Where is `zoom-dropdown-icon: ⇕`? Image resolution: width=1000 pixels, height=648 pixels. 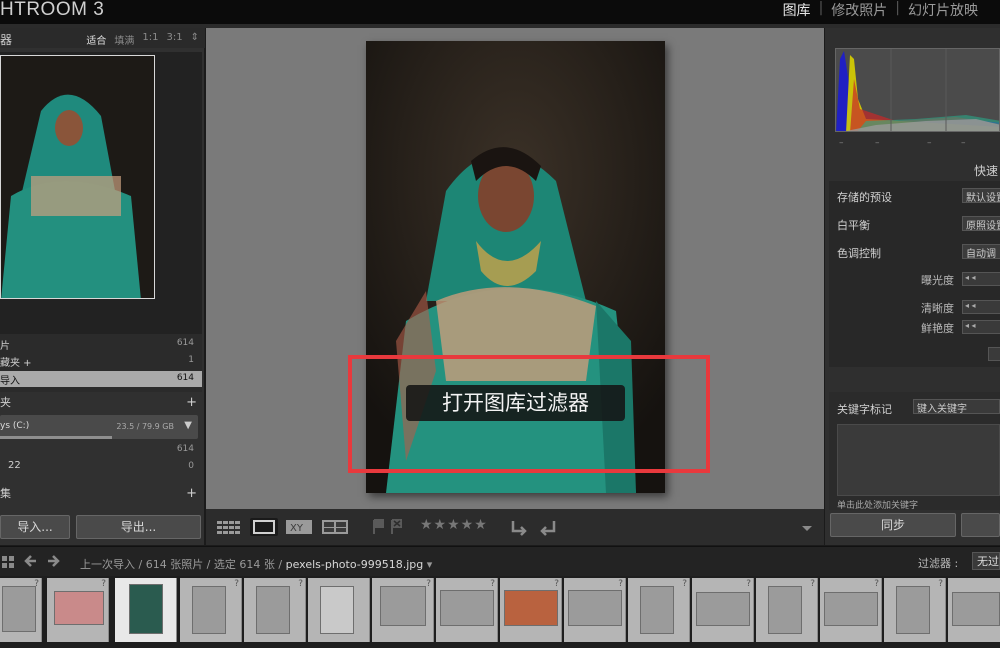 zoom-dropdown-icon: ⇕ is located at coordinates (195, 39).